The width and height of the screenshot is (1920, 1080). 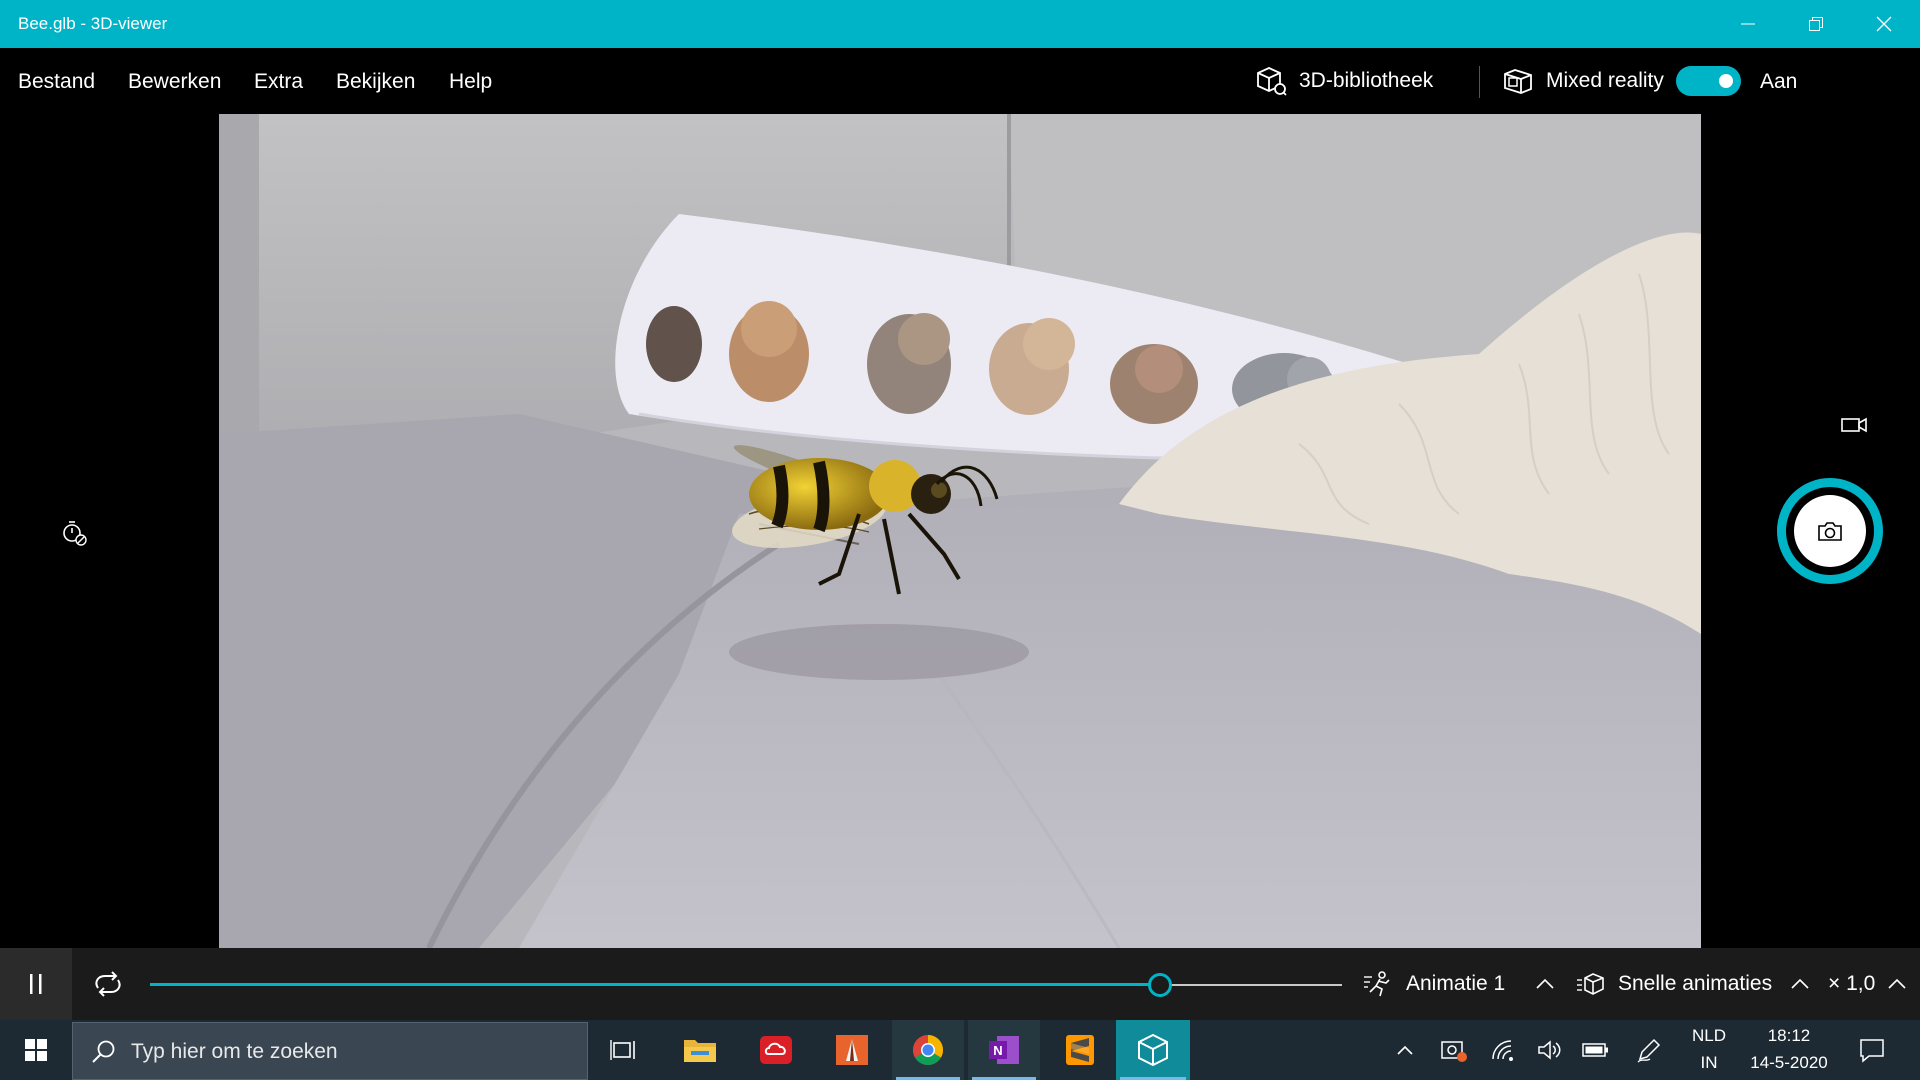 I want to click on menu-help: Help, so click(x=470, y=82).